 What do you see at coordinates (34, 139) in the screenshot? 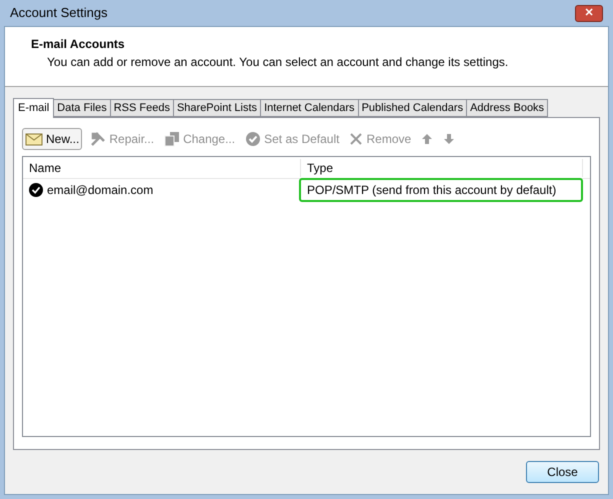
I see `envelope-icon` at bounding box center [34, 139].